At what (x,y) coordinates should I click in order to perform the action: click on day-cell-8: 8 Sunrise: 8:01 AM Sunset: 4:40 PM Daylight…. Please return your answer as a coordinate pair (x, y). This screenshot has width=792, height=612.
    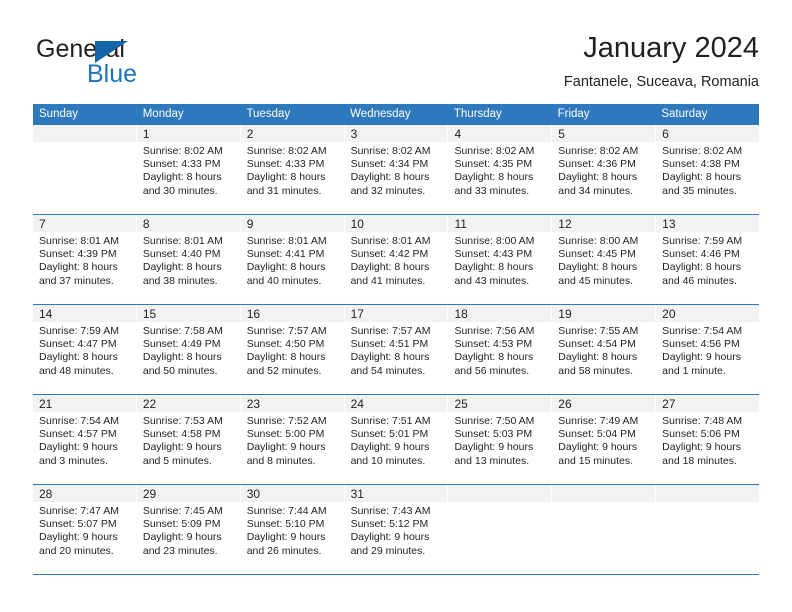
    Looking at the image, I should click on (188, 259).